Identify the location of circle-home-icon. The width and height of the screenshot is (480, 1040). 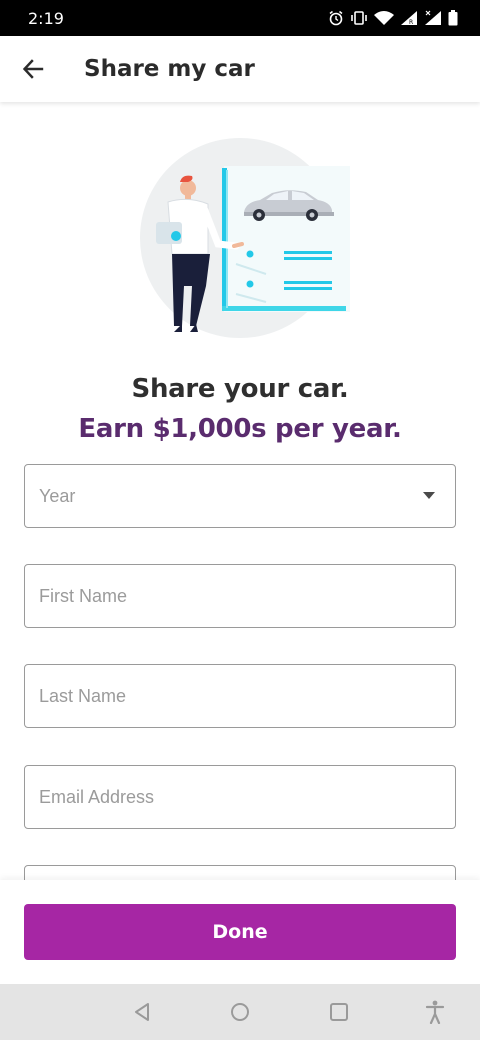
(240, 1012).